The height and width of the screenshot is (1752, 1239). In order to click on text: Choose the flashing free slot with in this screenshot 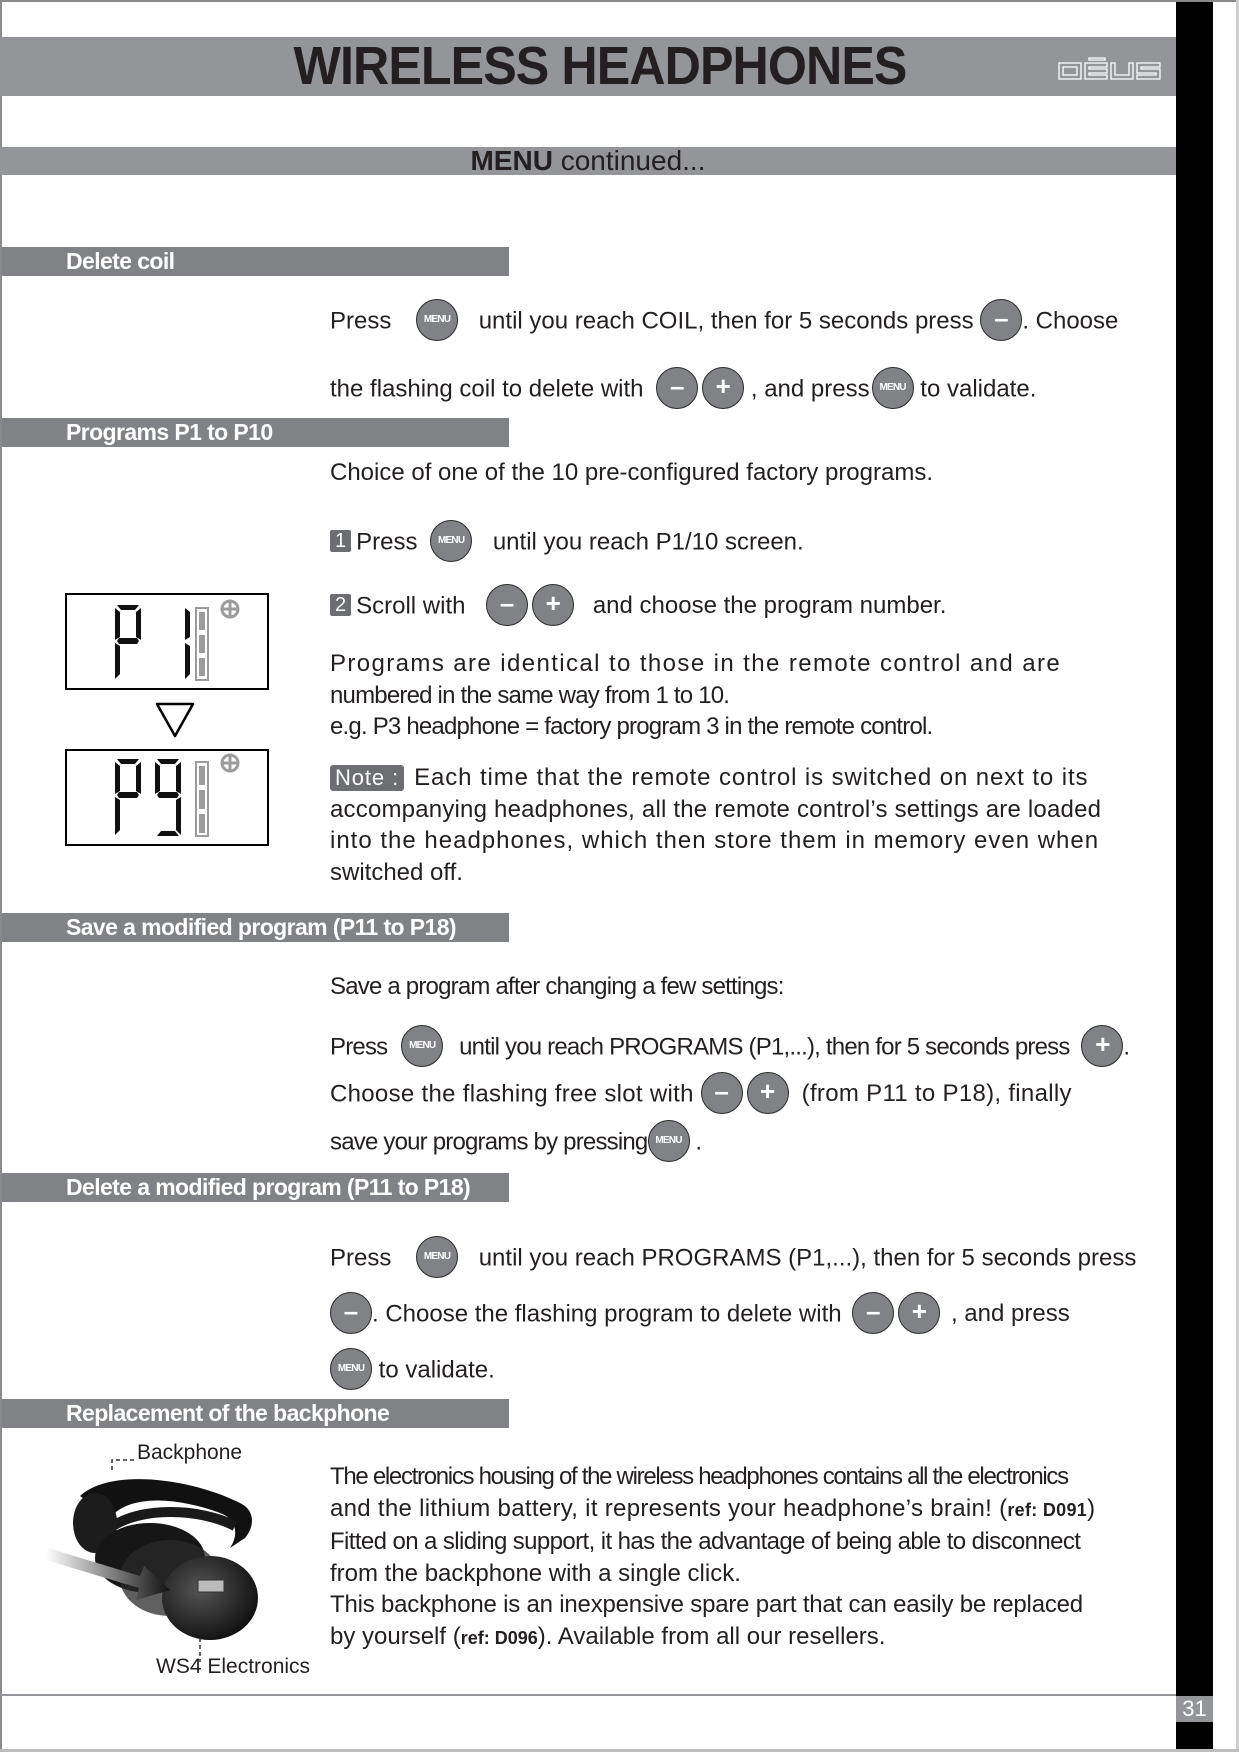, I will do `click(512, 1094)`.